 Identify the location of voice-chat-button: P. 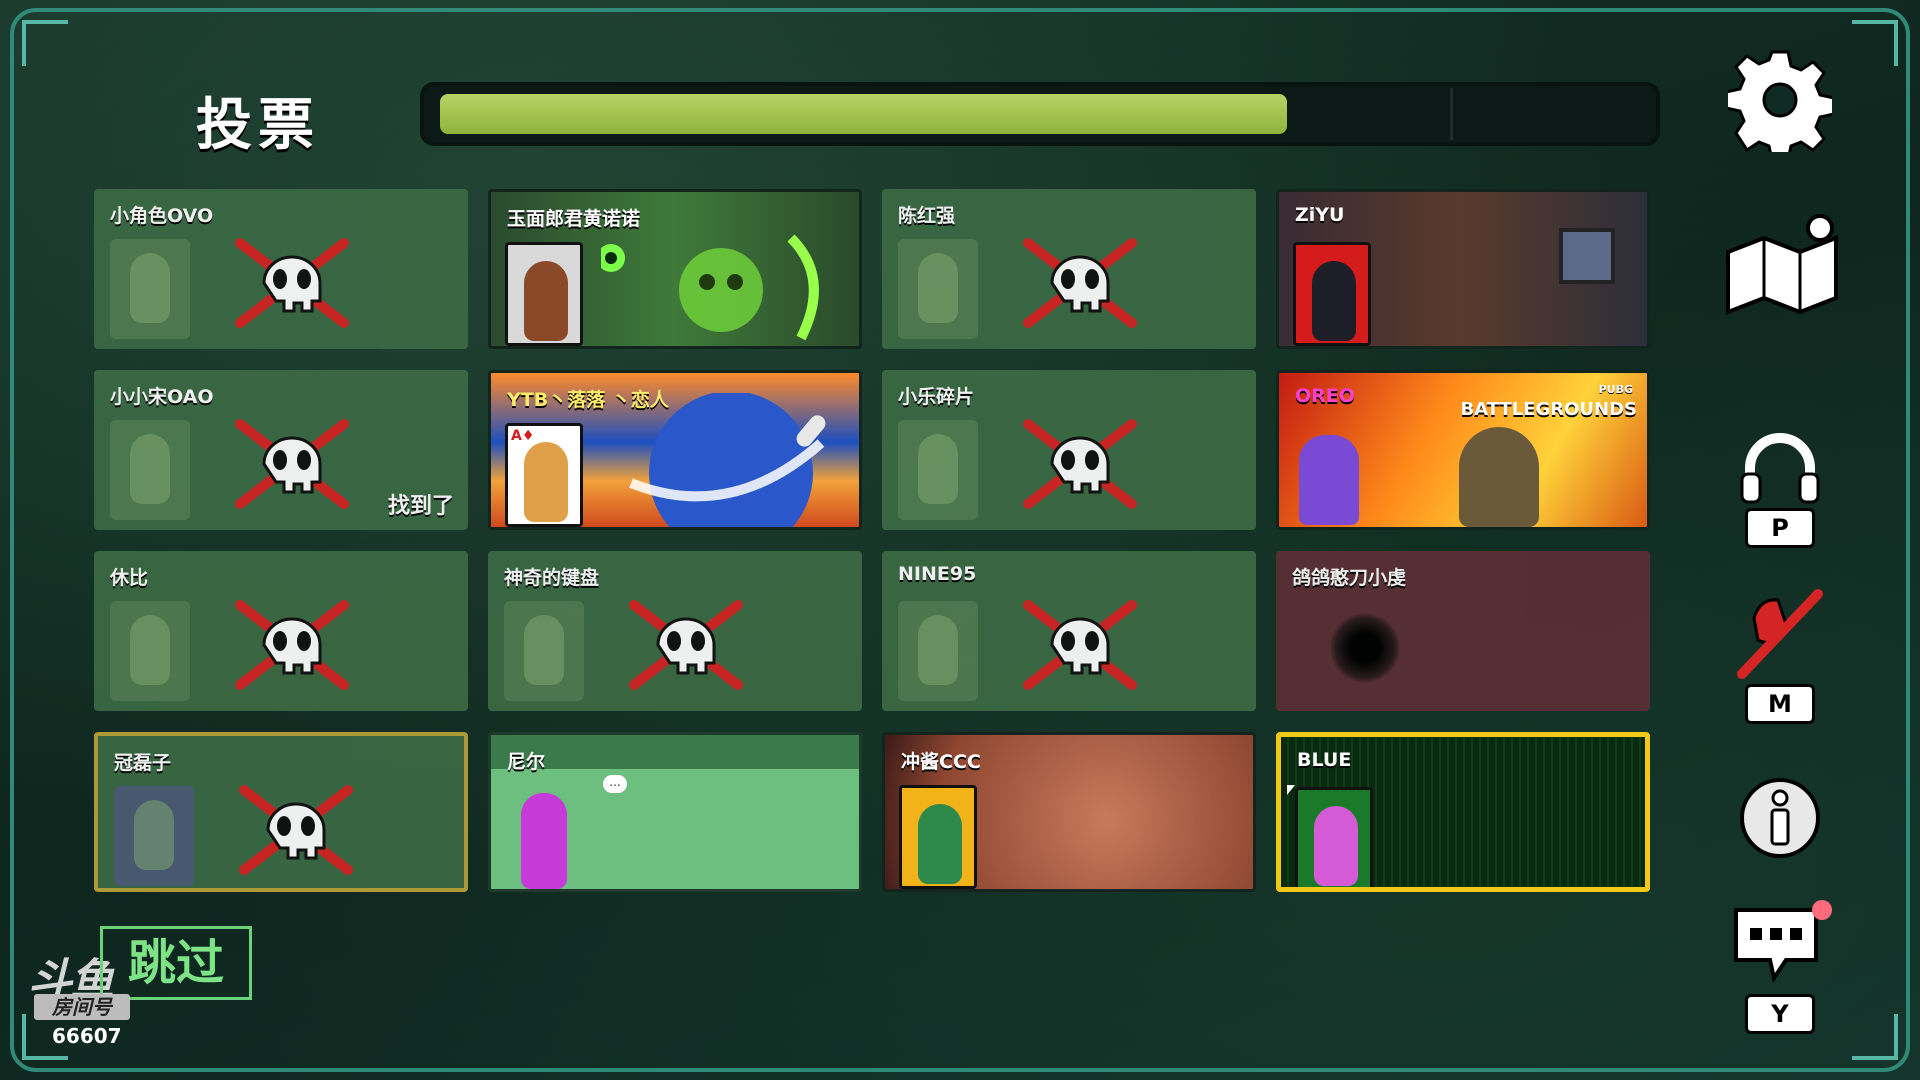
(1780, 489).